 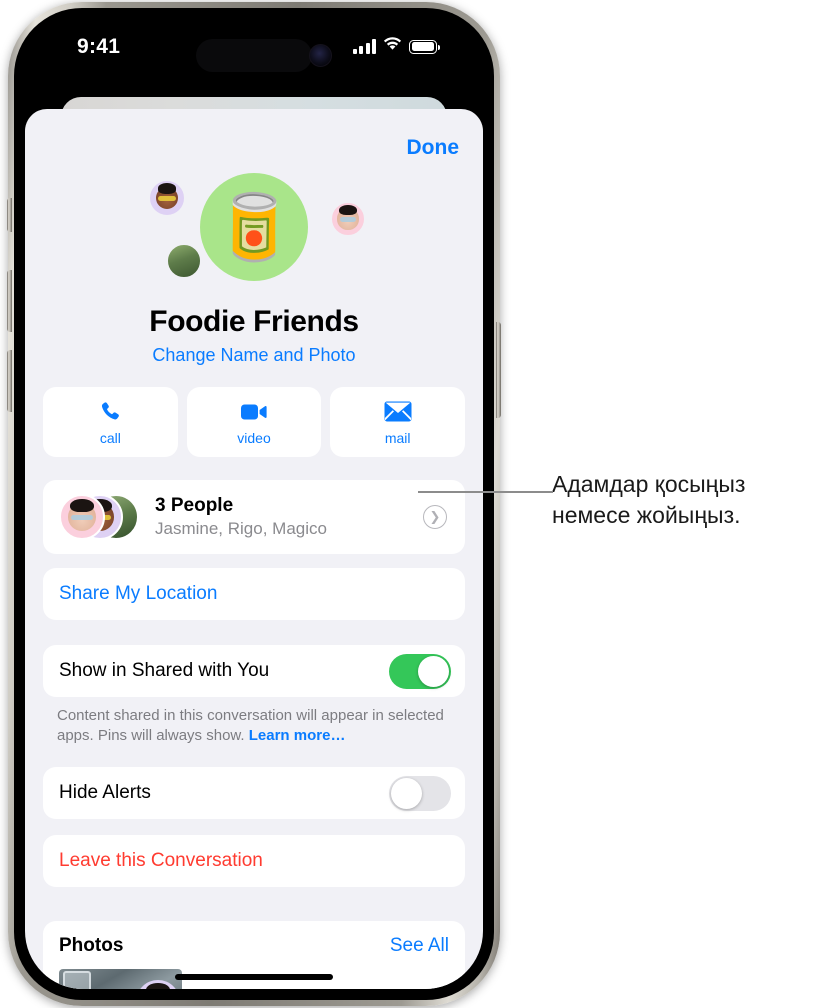 I want to click on dynamic-island, so click(x=254, y=55).